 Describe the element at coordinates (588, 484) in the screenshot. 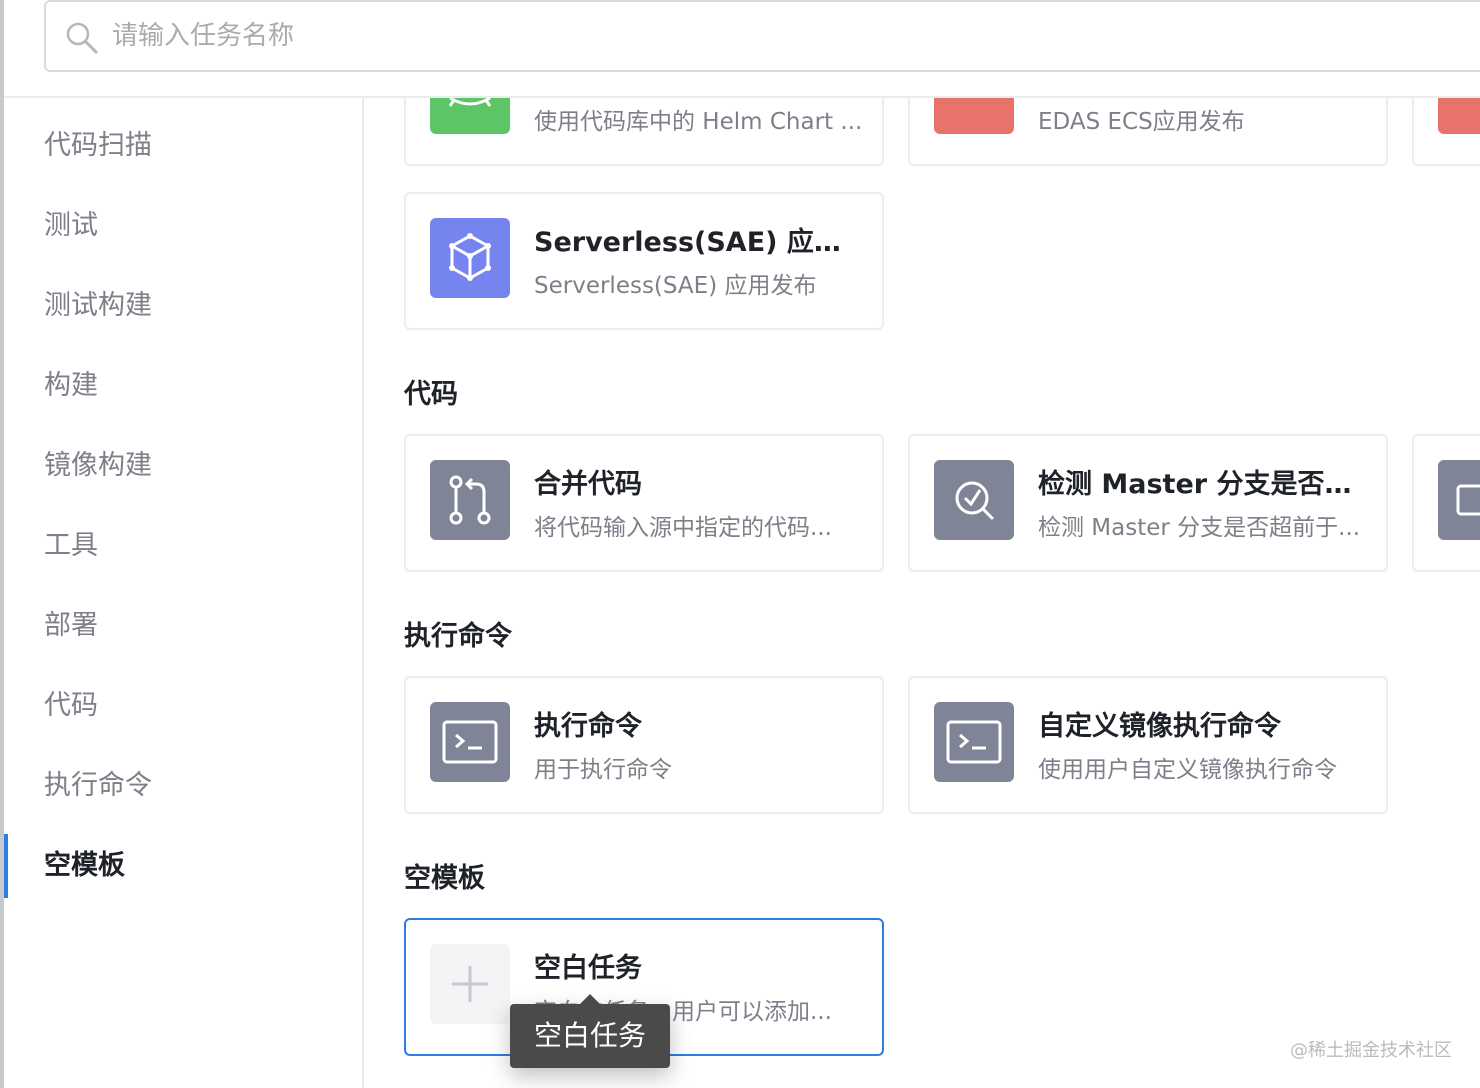

I see `task-card-title: 合并代码` at that location.